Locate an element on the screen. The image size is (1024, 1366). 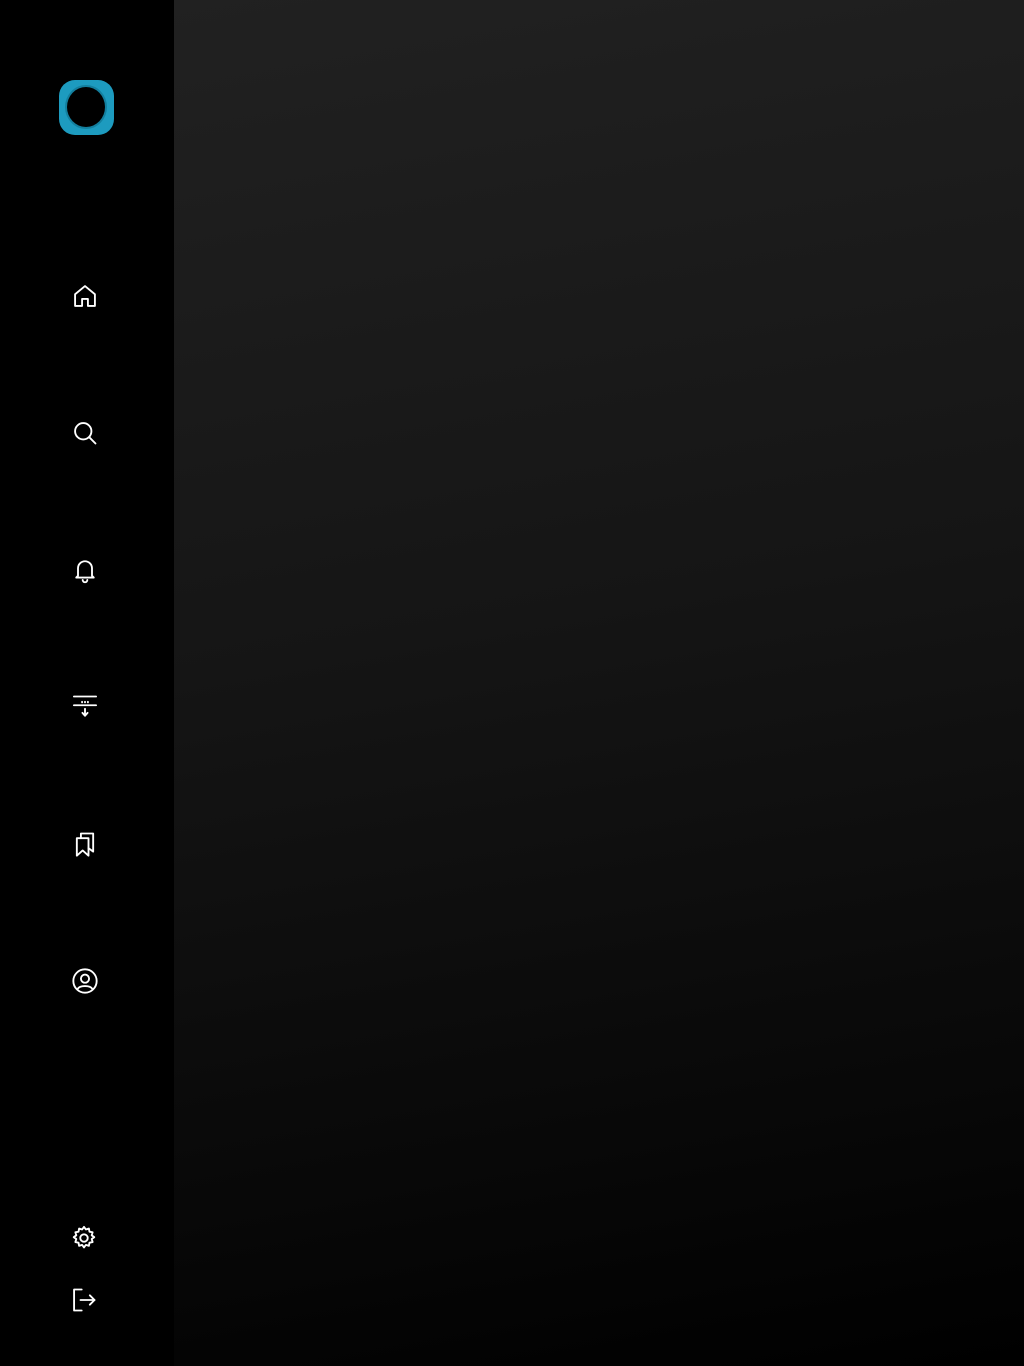
app-logo-ring-icon is located at coordinates (86, 107).